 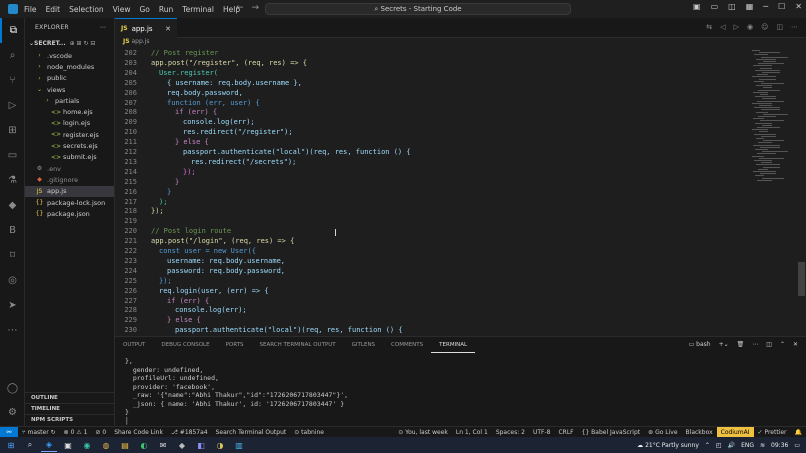 I want to click on mail-taskbar-icon: ✉, so click(x=163, y=445).